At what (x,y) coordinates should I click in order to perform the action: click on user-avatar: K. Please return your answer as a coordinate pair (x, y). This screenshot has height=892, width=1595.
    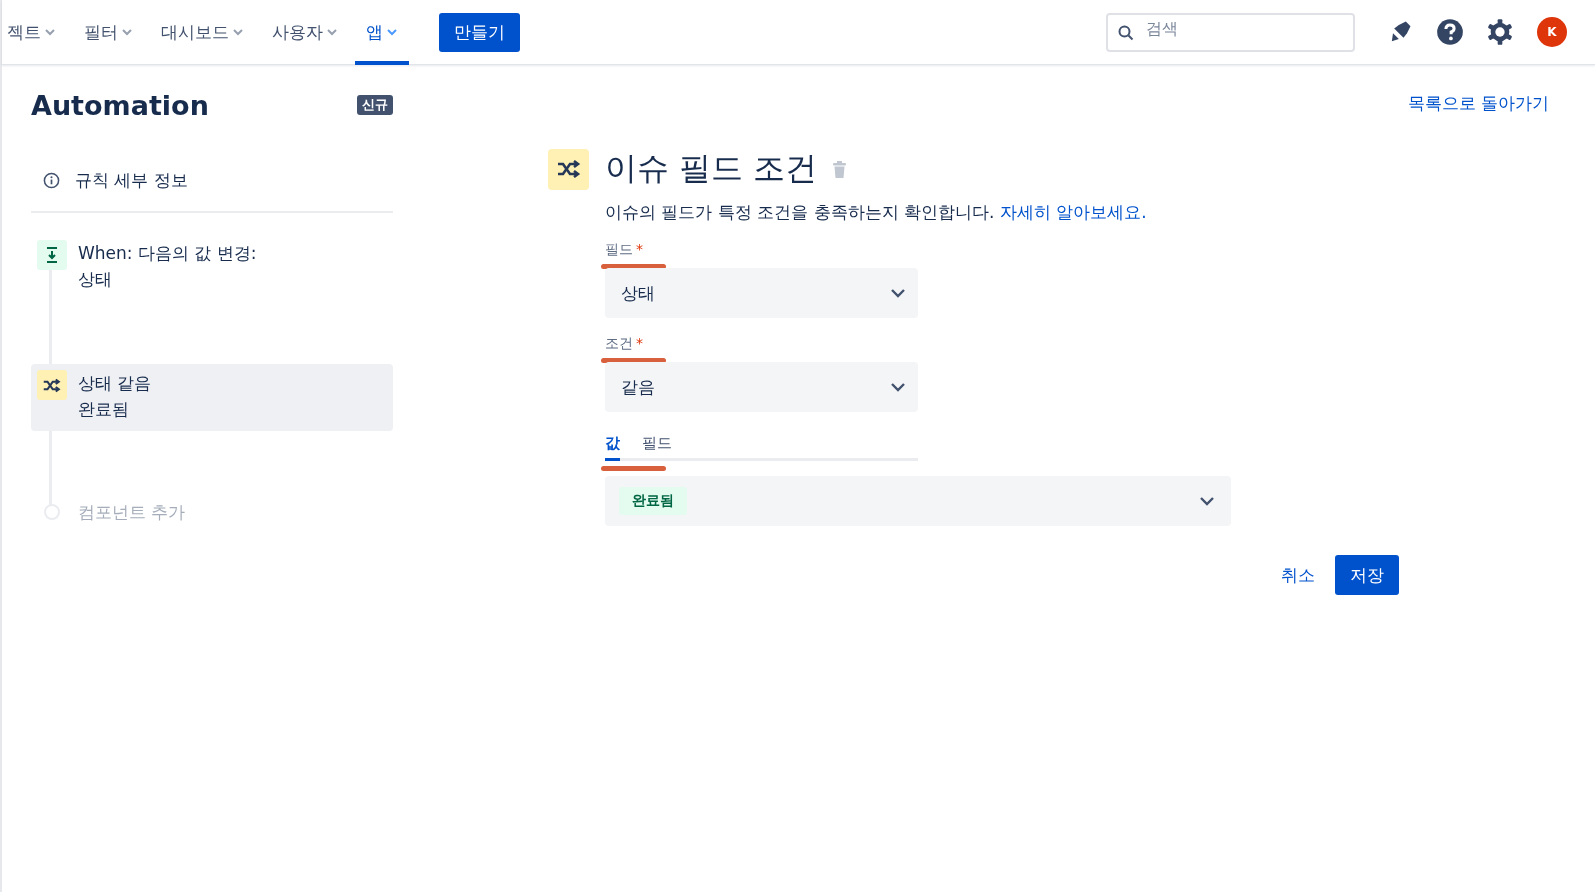
    Looking at the image, I should click on (1552, 32).